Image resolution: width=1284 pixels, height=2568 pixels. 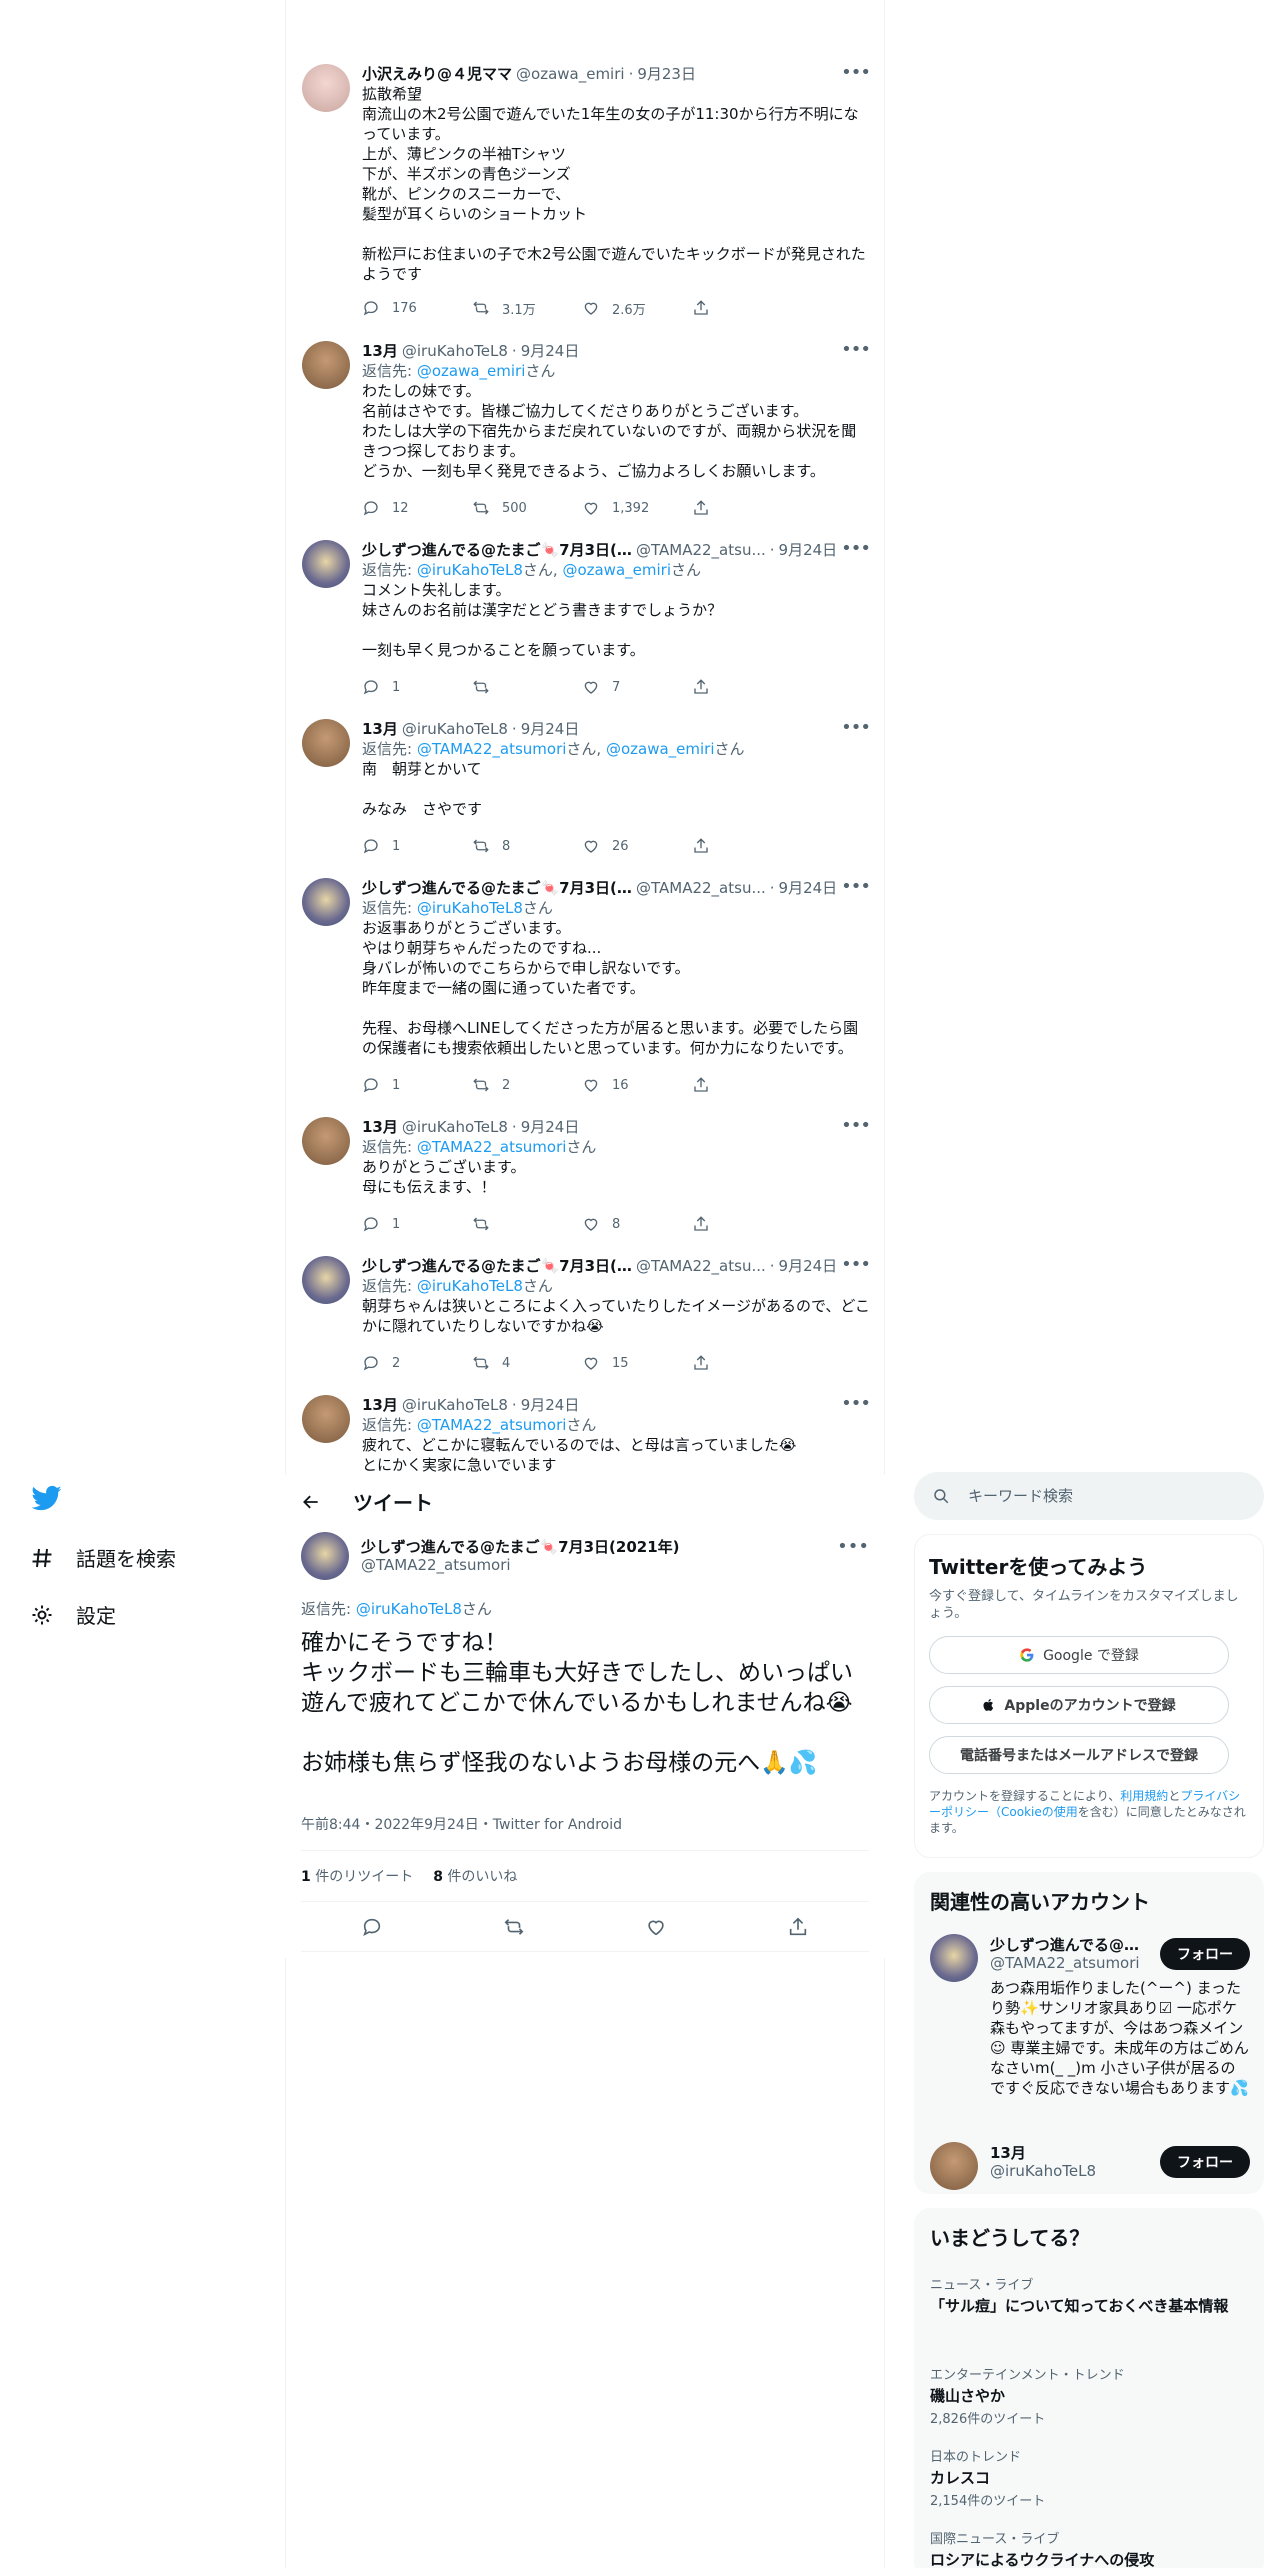 What do you see at coordinates (798, 1927) in the screenshot?
I see `share-icon` at bounding box center [798, 1927].